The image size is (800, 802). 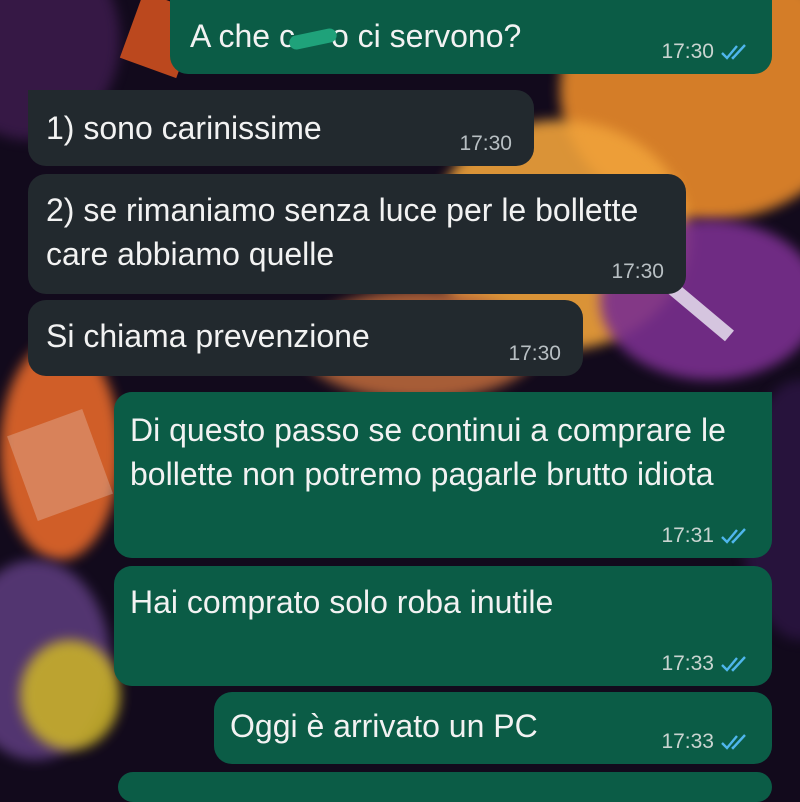 I want to click on message-text: 1) sono carinissime, so click(x=184, y=128).